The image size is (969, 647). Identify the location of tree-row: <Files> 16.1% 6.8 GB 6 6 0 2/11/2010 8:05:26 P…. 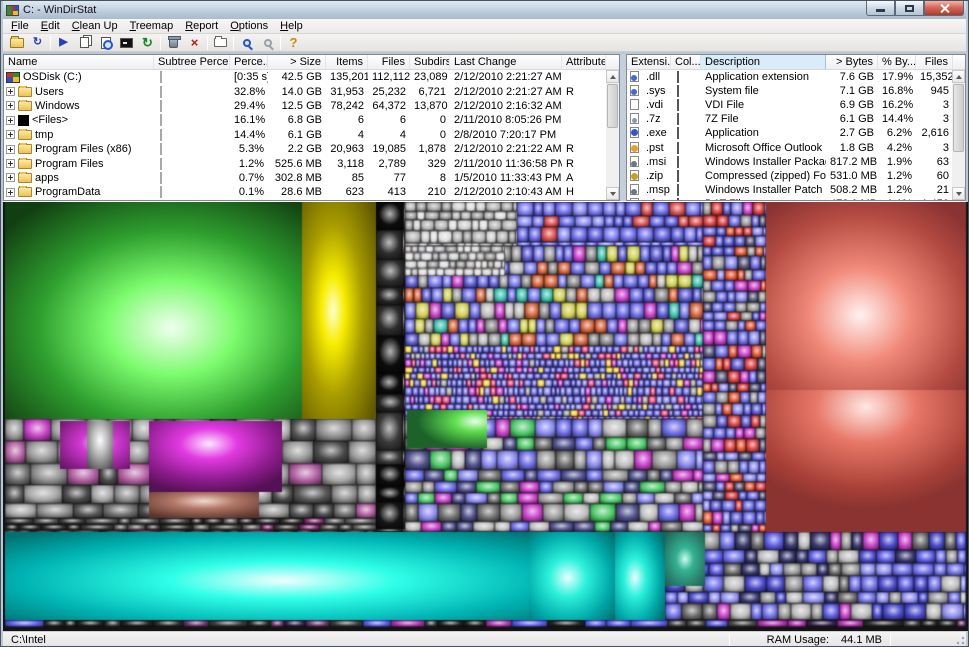
(311, 120).